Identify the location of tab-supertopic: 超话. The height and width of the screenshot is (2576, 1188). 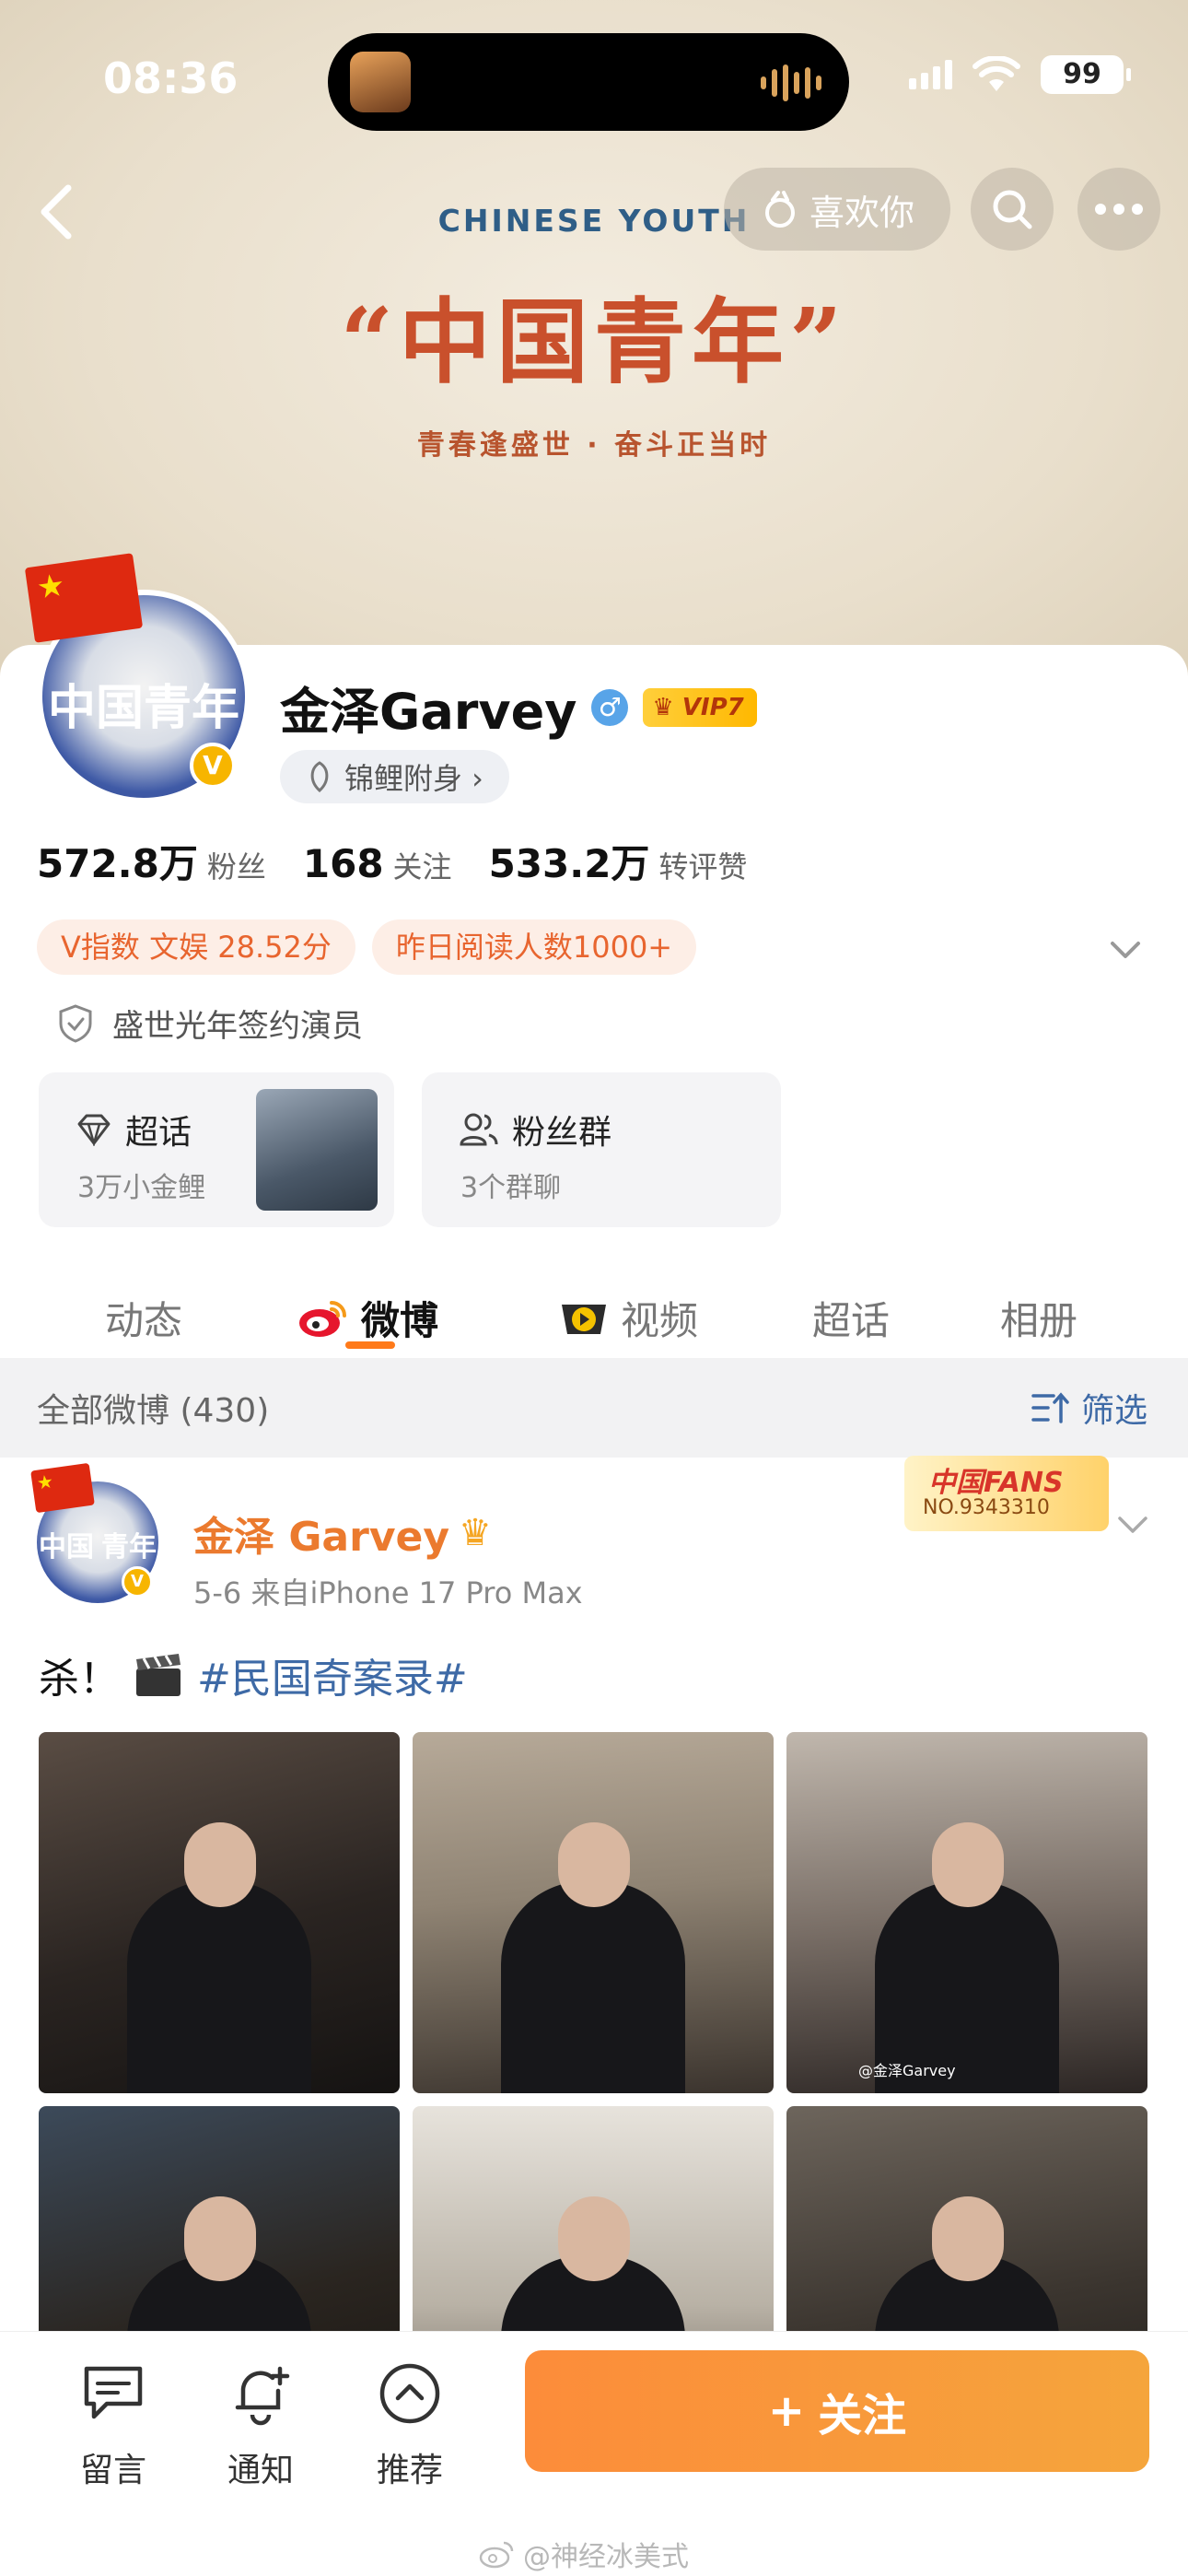
(851, 1318).